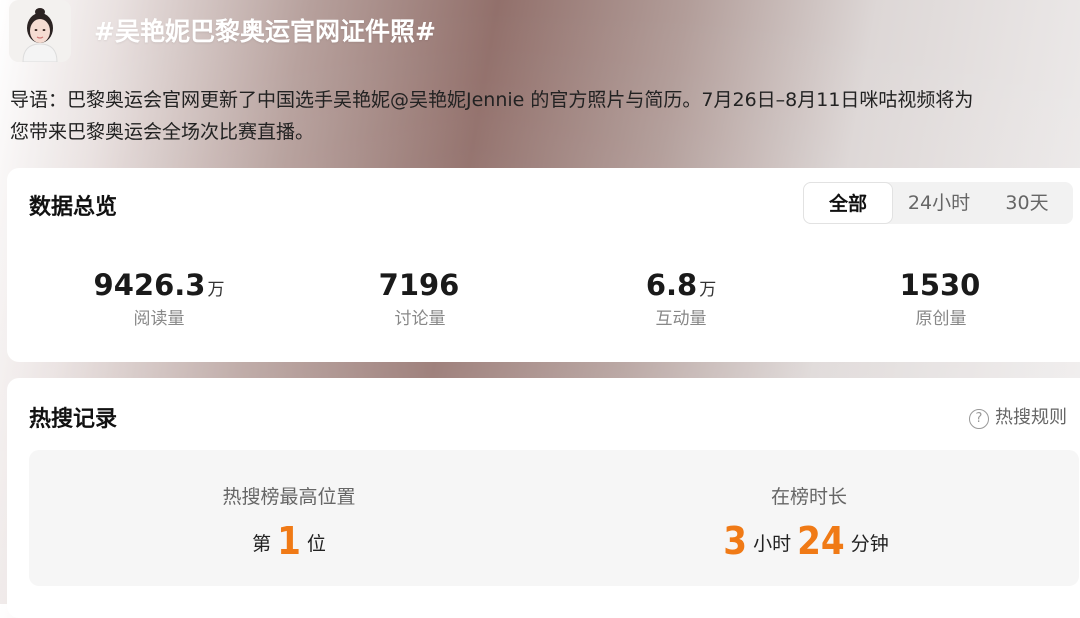  Describe the element at coordinates (265, 31) in the screenshot. I see `topic-title: #吴艳妮巴黎奥运官网证件照#` at that location.